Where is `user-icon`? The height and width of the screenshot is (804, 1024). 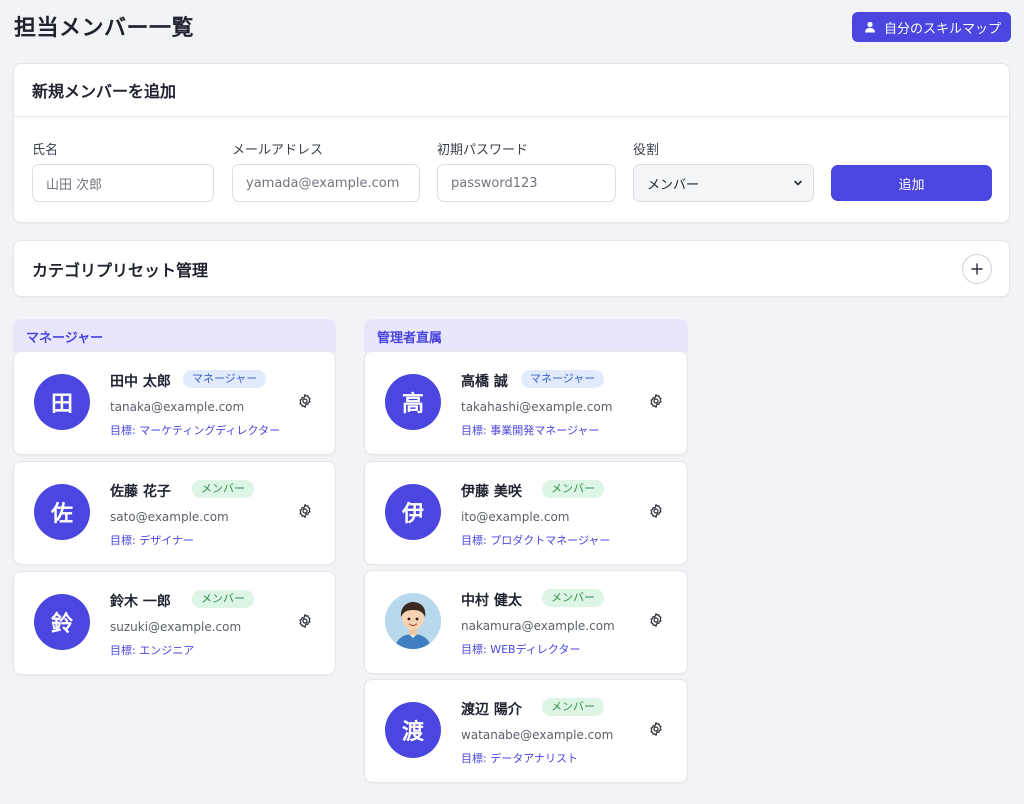
user-icon is located at coordinates (870, 27).